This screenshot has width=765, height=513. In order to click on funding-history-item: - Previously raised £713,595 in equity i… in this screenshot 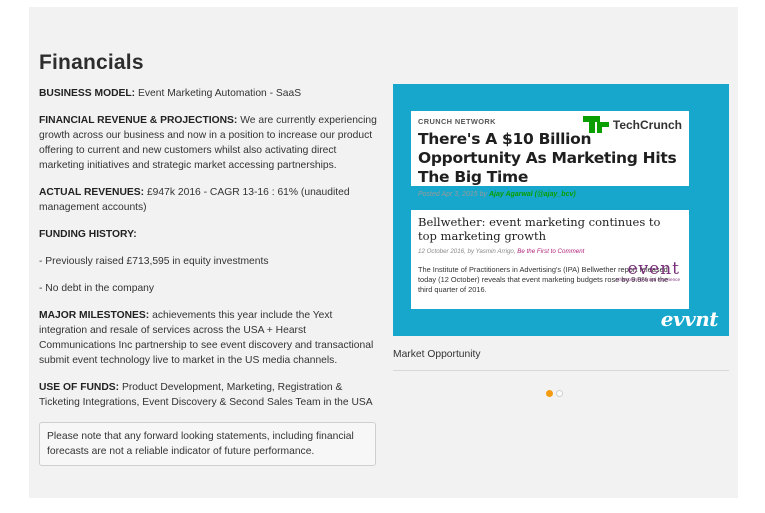, I will do `click(154, 261)`.